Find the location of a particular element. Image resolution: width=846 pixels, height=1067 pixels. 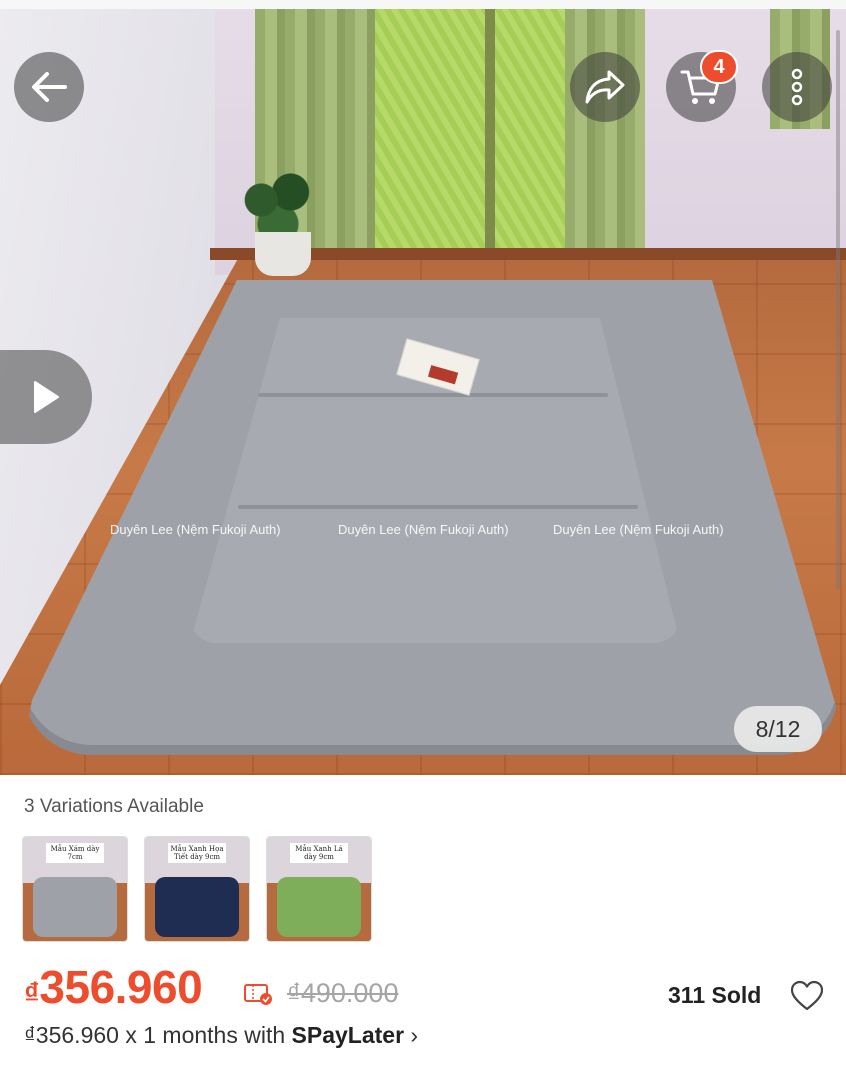

play-icon is located at coordinates (46, 397).